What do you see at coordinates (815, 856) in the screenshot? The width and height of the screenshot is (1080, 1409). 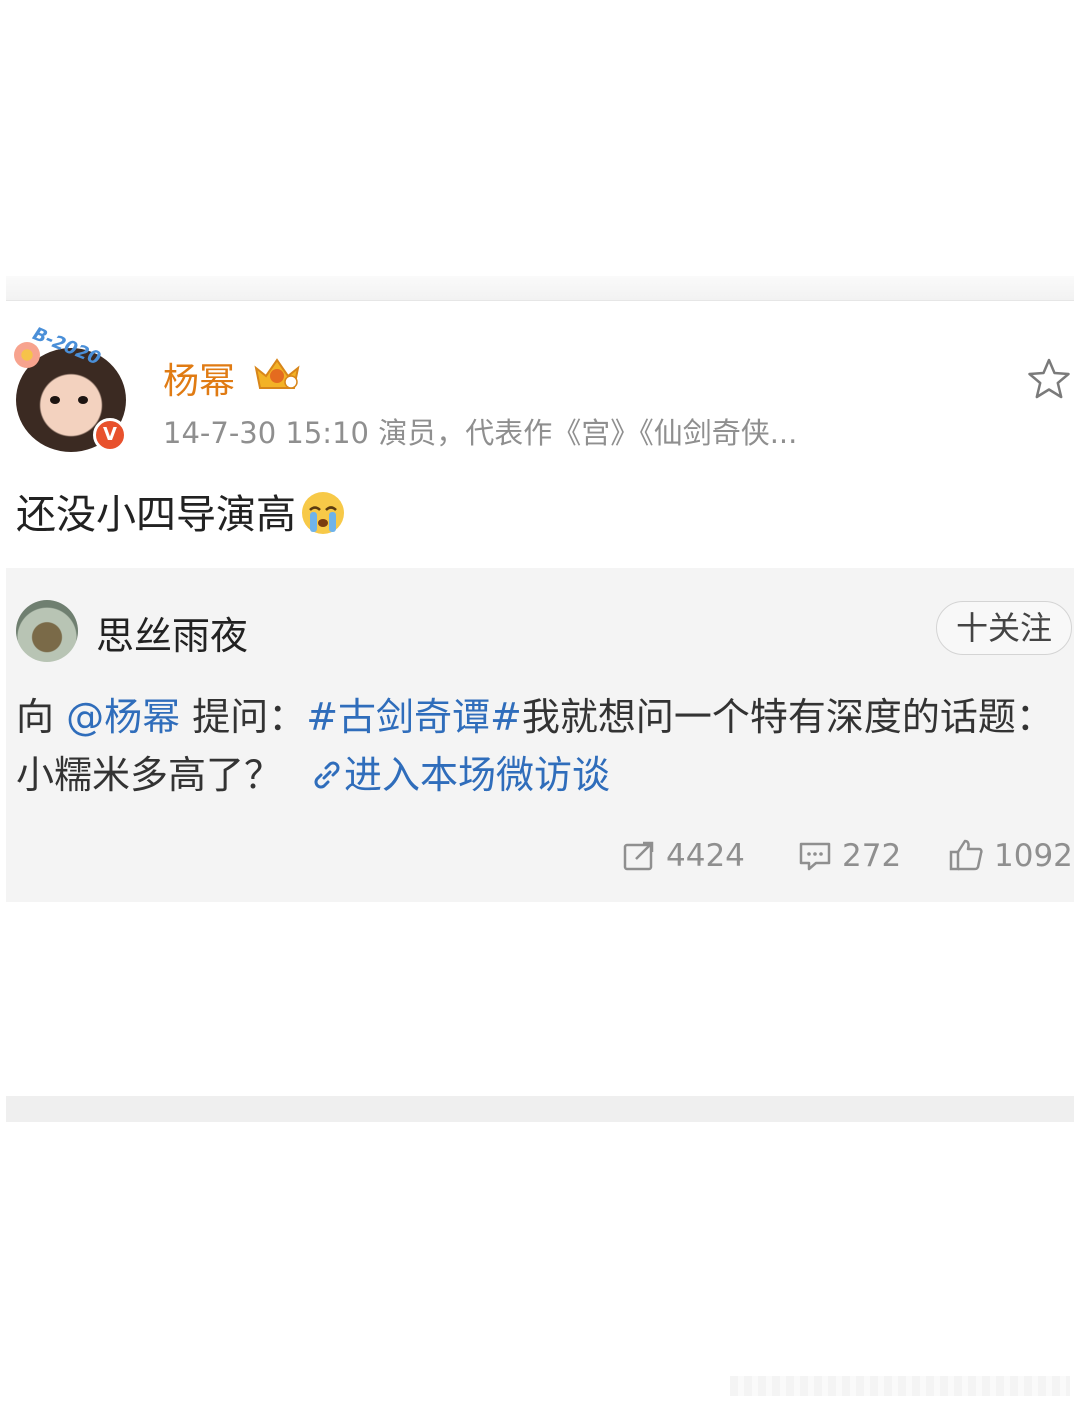 I see `comment-icon` at bounding box center [815, 856].